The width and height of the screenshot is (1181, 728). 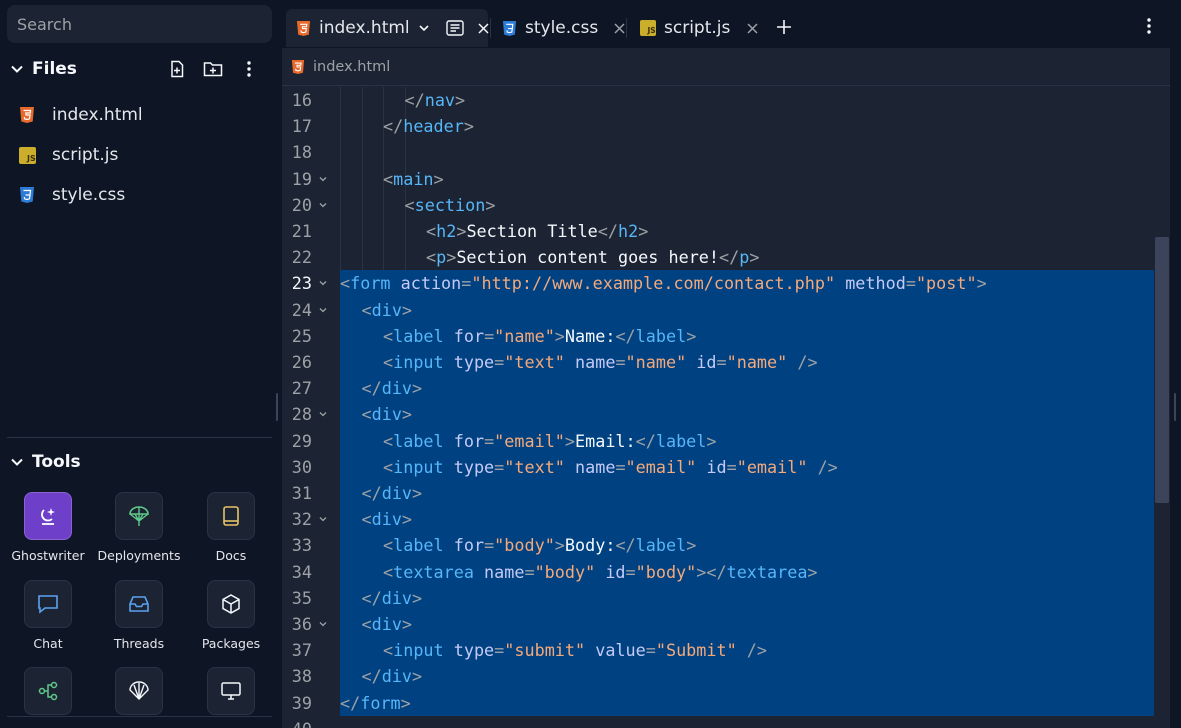 What do you see at coordinates (48, 643) in the screenshot?
I see `tool-label: Chat` at bounding box center [48, 643].